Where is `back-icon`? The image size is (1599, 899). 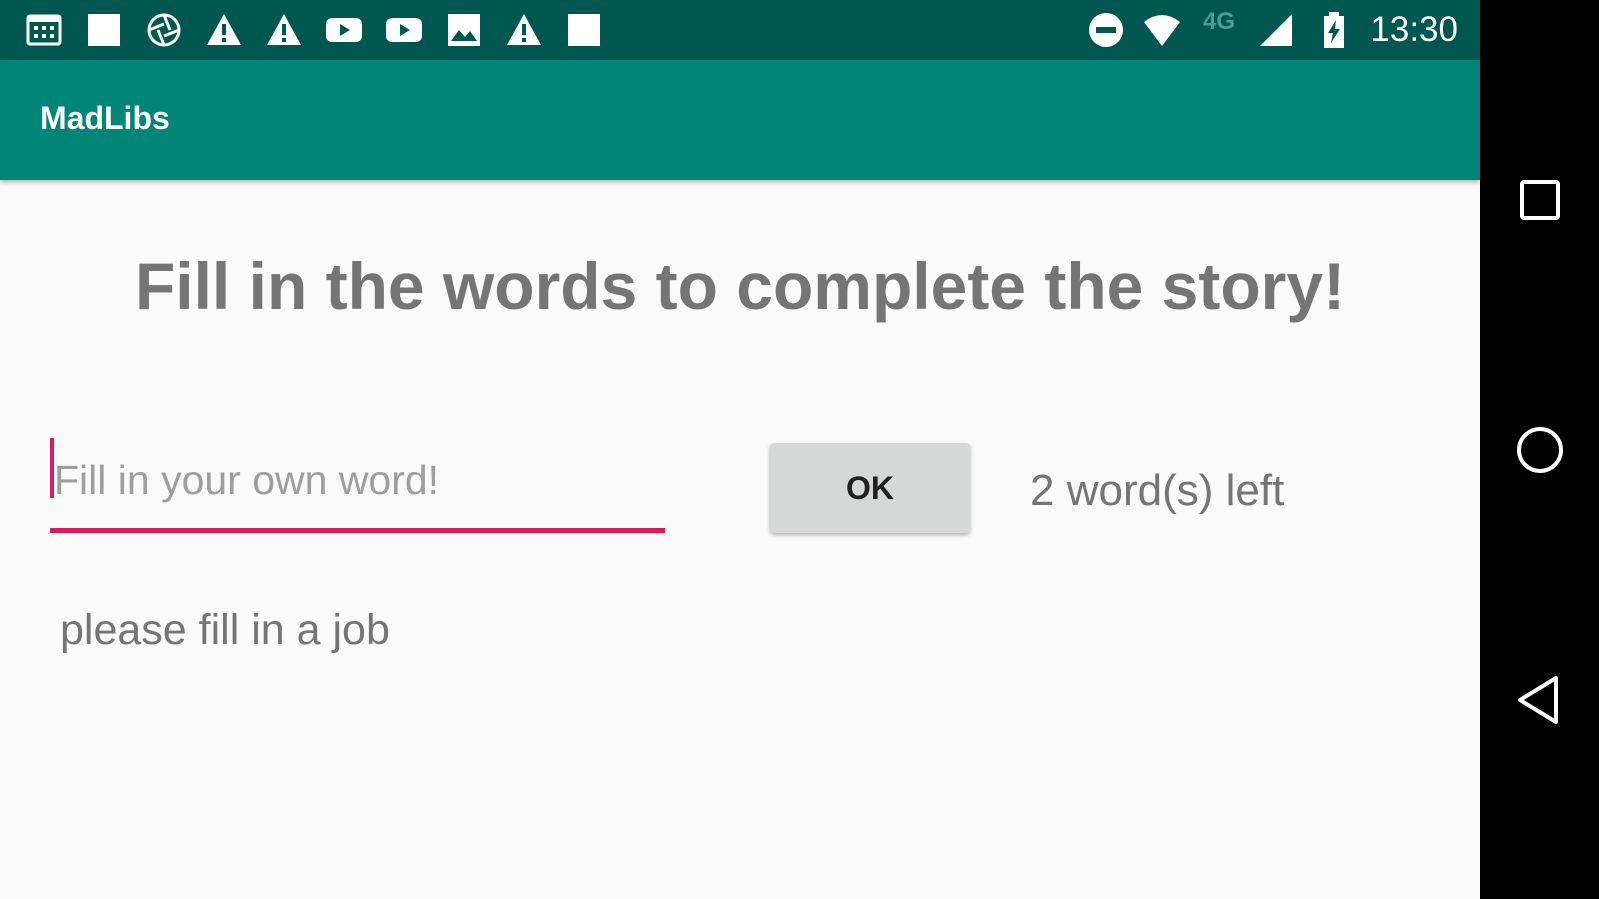 back-icon is located at coordinates (1540, 700).